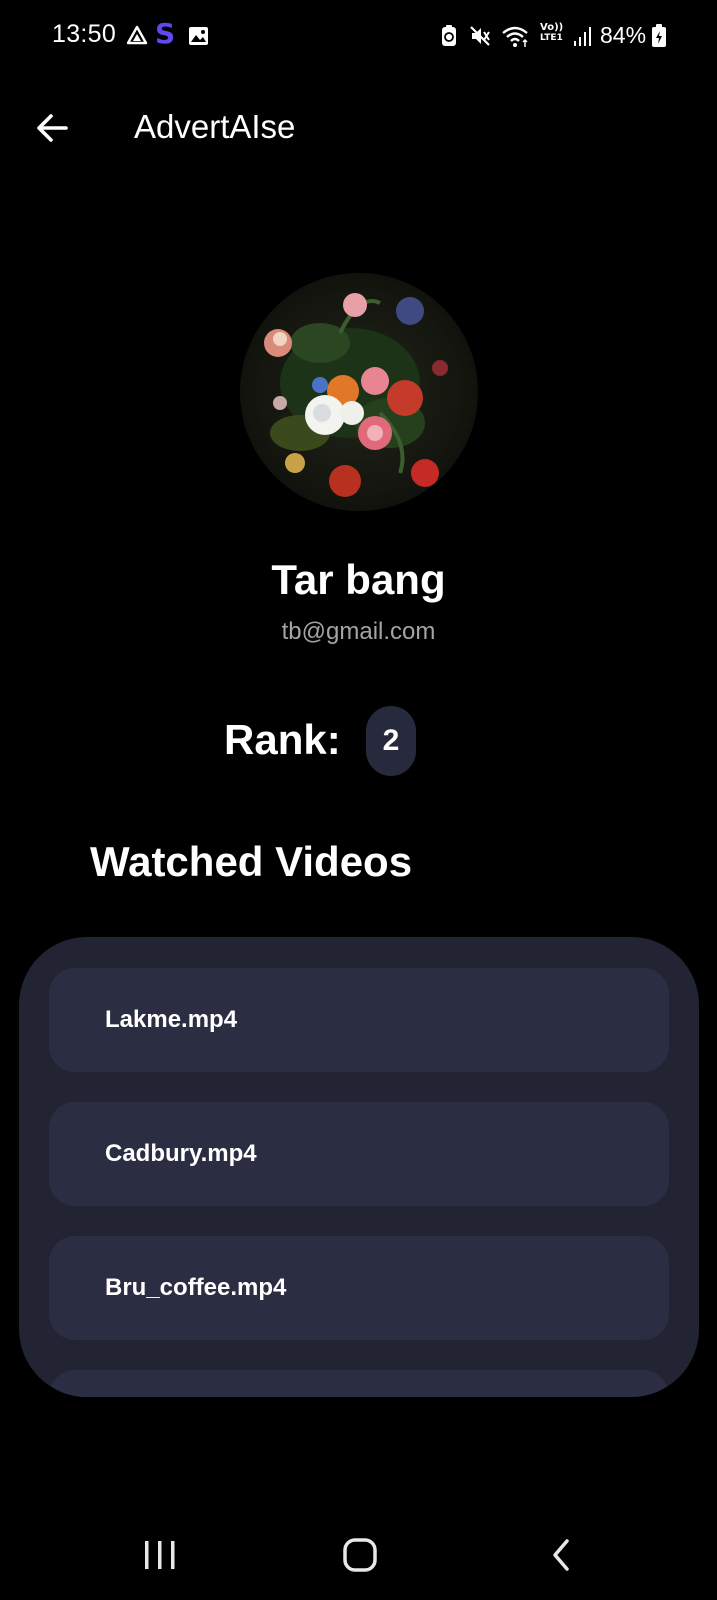 The width and height of the screenshot is (717, 1600). Describe the element at coordinates (359, 1020) in the screenshot. I see `video-item-lakme: Lakme.mp4` at that location.